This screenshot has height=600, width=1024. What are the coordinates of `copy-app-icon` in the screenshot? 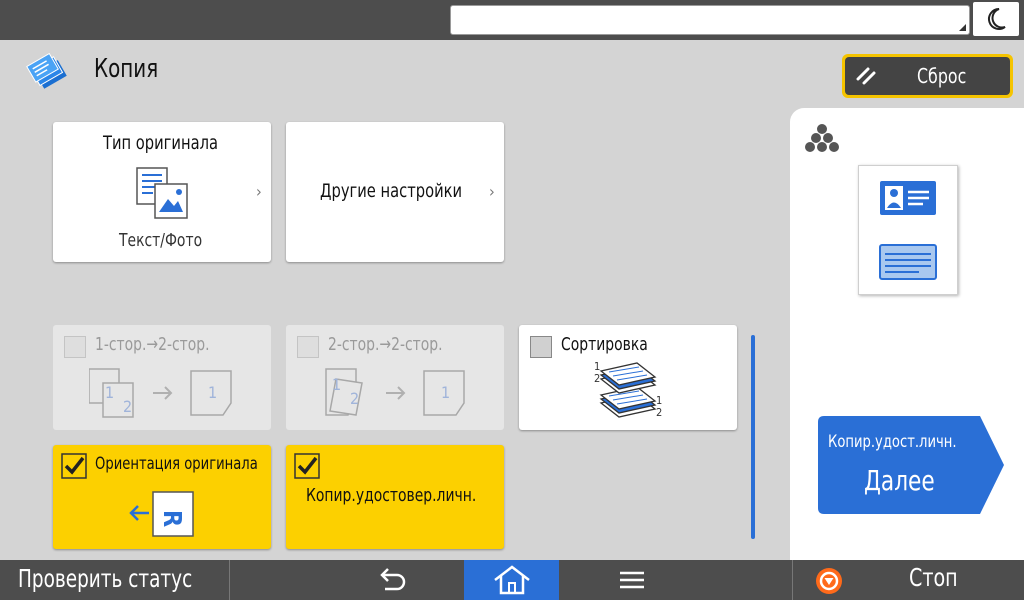 It's located at (46, 70).